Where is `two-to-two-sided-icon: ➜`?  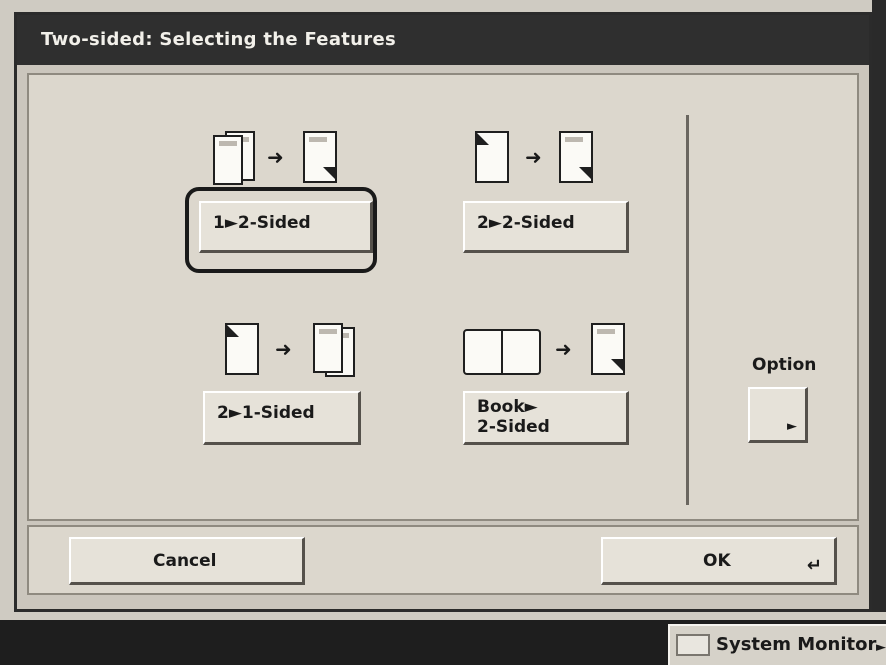
two-to-two-sided-icon: ➜ is located at coordinates (544, 161).